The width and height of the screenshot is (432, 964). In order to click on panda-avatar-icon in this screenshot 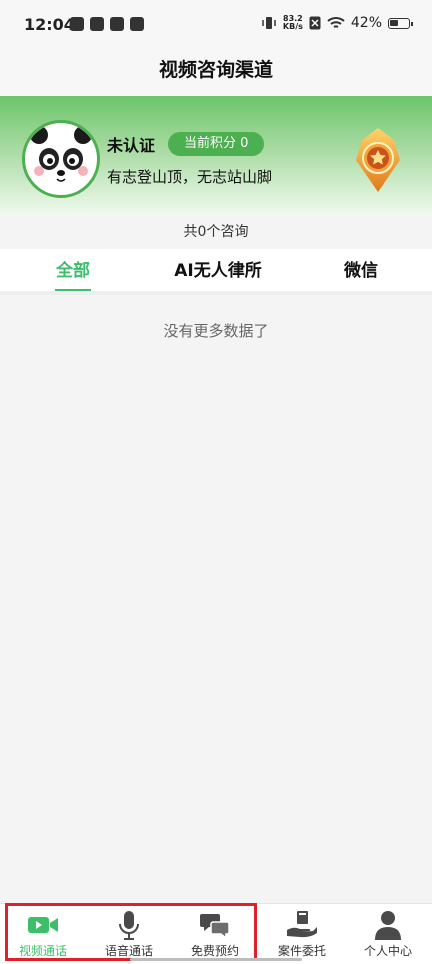, I will do `click(61, 159)`.